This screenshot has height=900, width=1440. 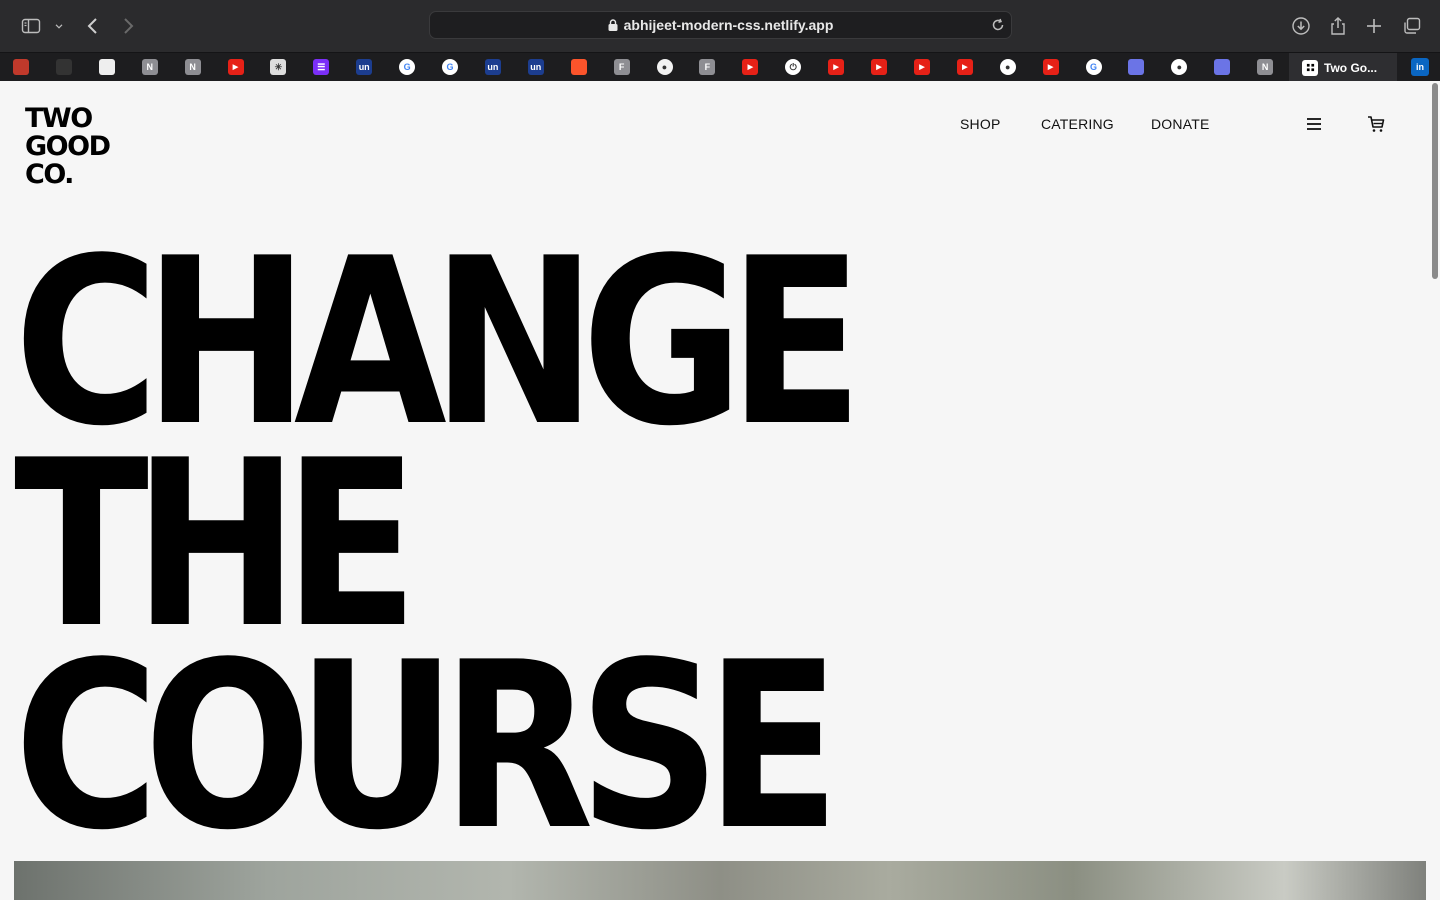 What do you see at coordinates (980, 124) in the screenshot?
I see `nav-shop-link: SHOP` at bounding box center [980, 124].